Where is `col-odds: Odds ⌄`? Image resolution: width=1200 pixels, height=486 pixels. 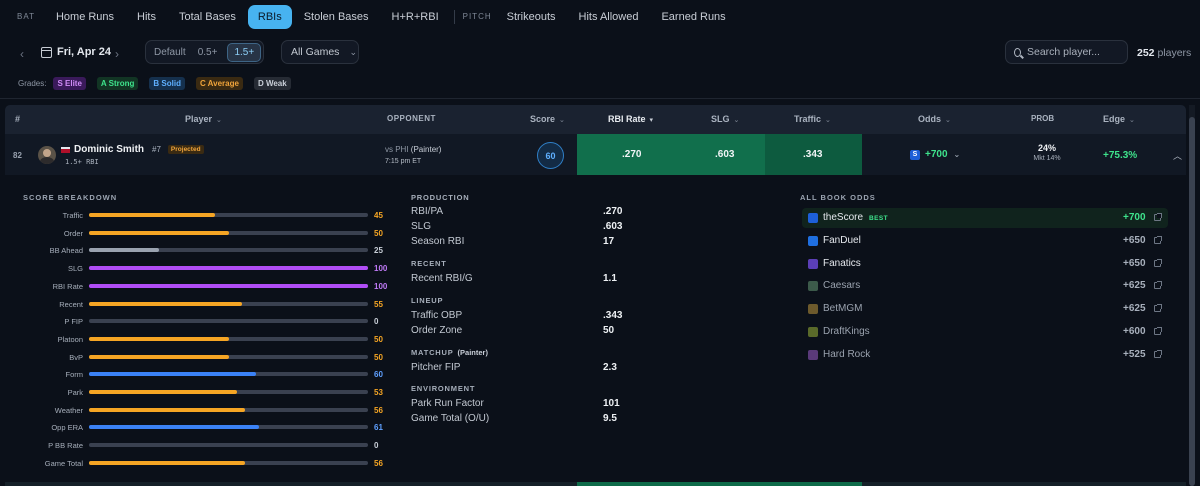 col-odds: Odds ⌄ is located at coordinates (934, 119).